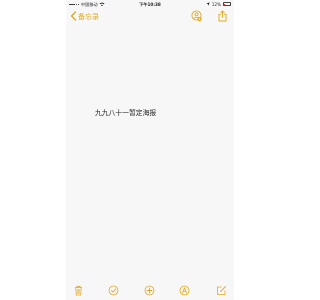 This screenshot has height=300, width=320. What do you see at coordinates (222, 16) in the screenshot?
I see `share-icon` at bounding box center [222, 16].